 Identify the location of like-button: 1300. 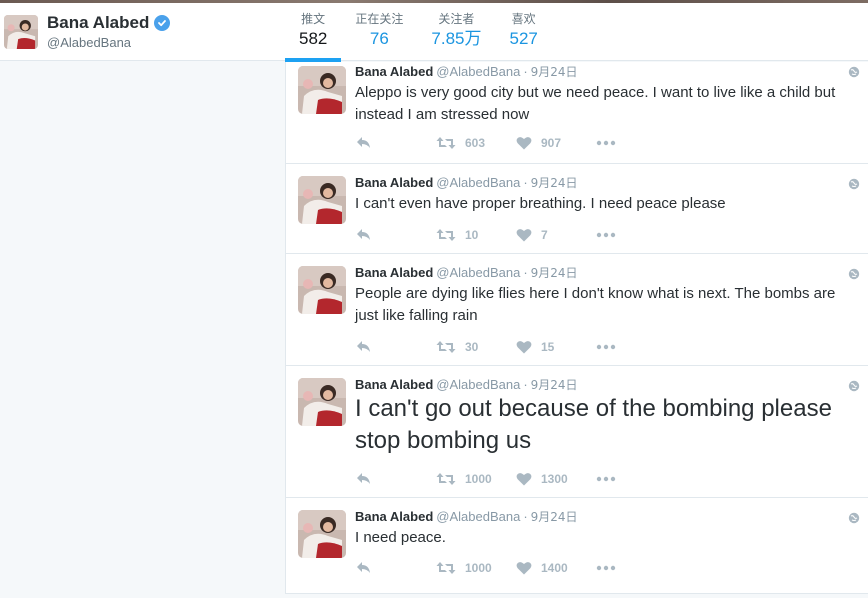
(556, 479).